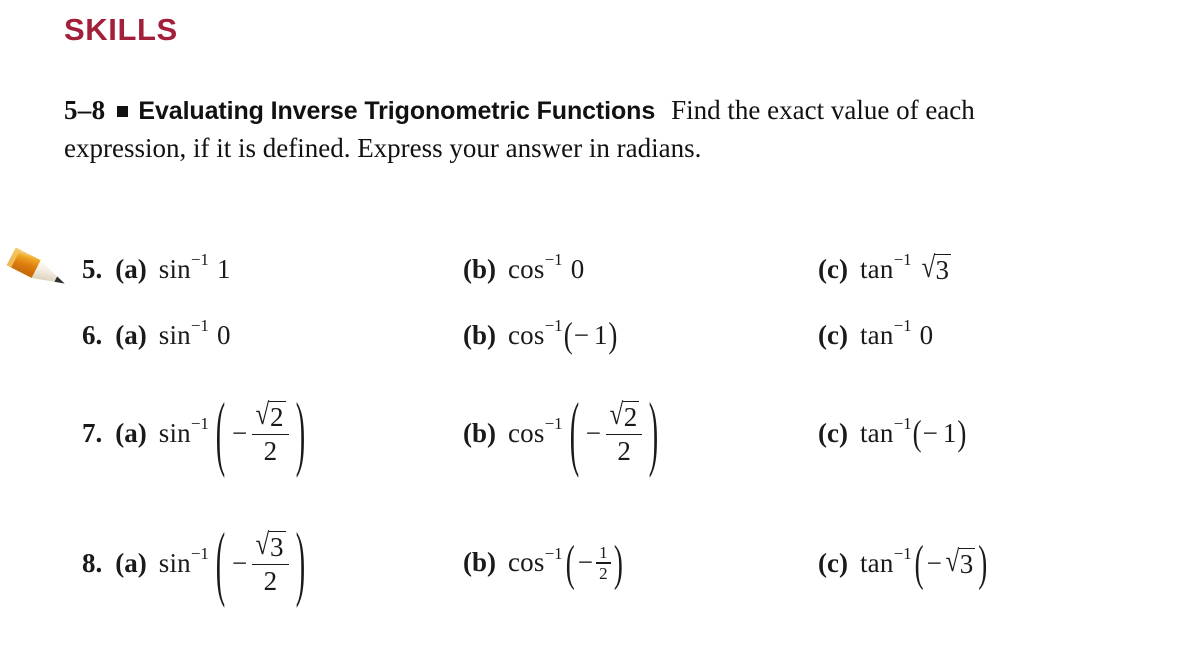  I want to click on numerator: √ 3, so click(270, 546).